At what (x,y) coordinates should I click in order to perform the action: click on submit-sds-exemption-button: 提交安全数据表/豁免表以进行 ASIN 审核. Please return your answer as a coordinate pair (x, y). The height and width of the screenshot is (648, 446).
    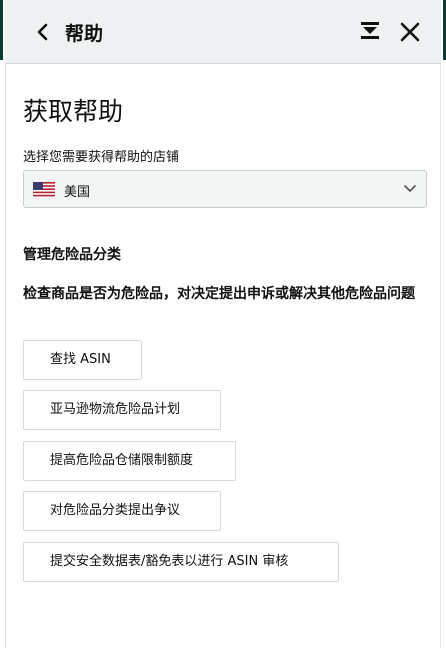
    Looking at the image, I should click on (181, 562).